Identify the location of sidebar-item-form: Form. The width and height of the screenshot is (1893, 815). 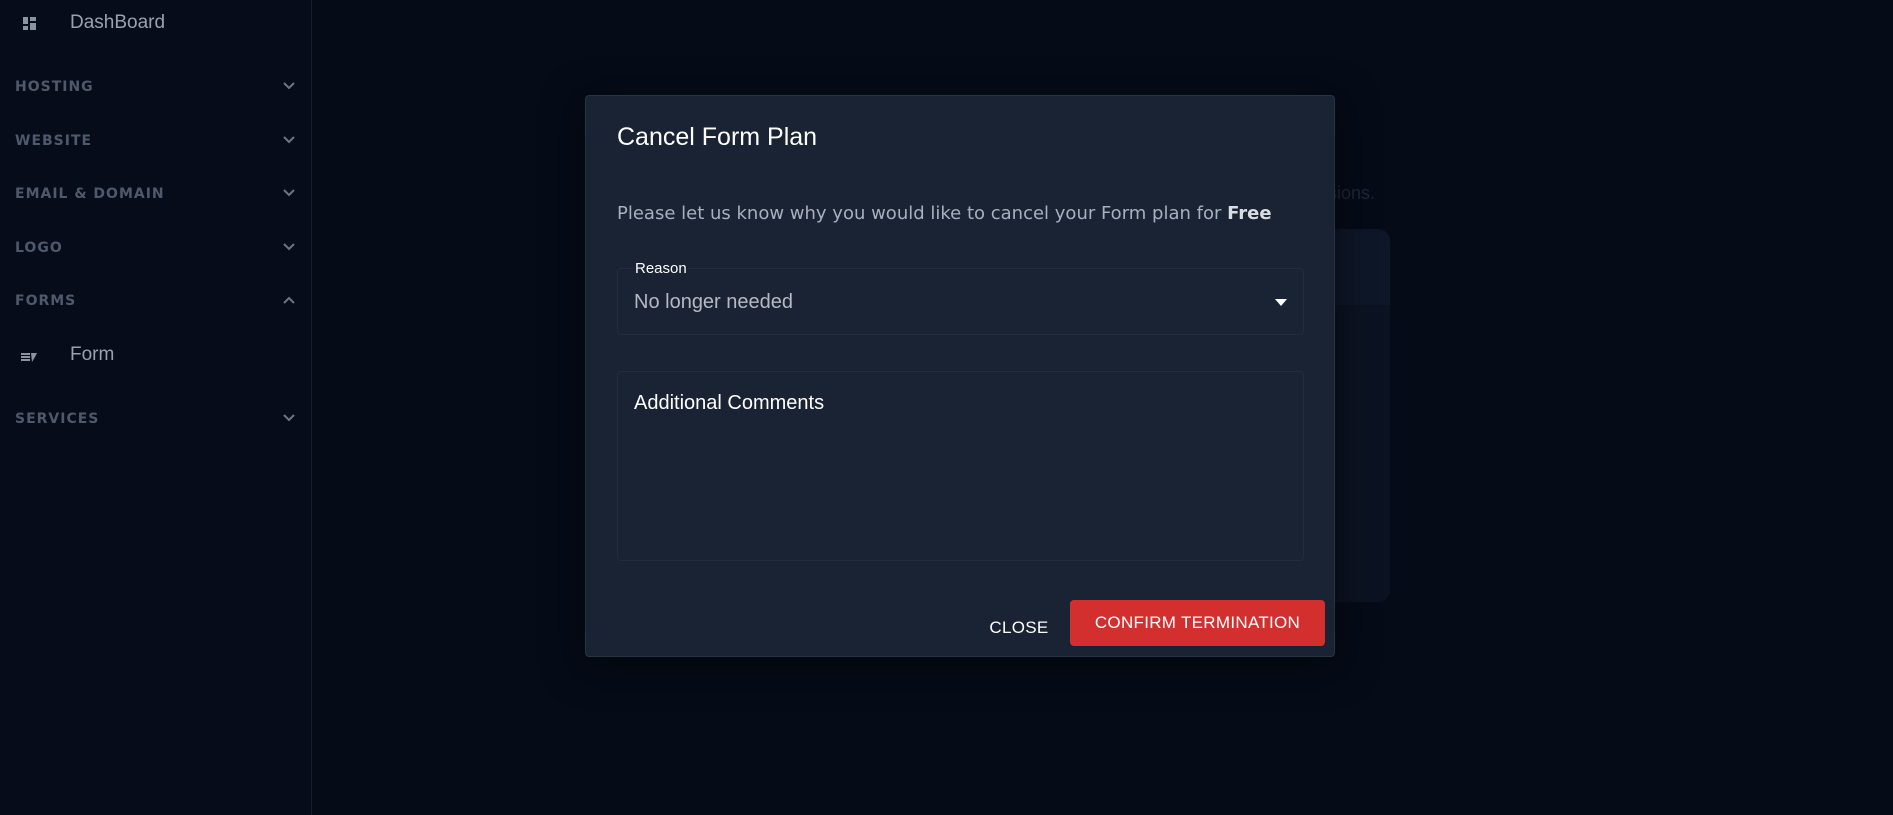
(156, 357).